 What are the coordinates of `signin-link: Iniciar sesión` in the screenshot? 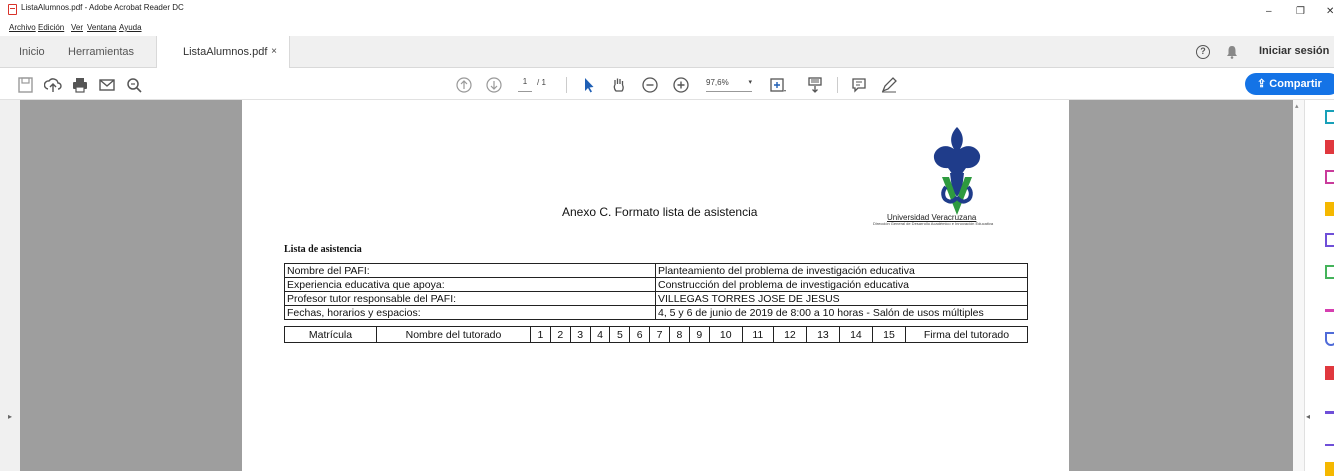 It's located at (1294, 51).